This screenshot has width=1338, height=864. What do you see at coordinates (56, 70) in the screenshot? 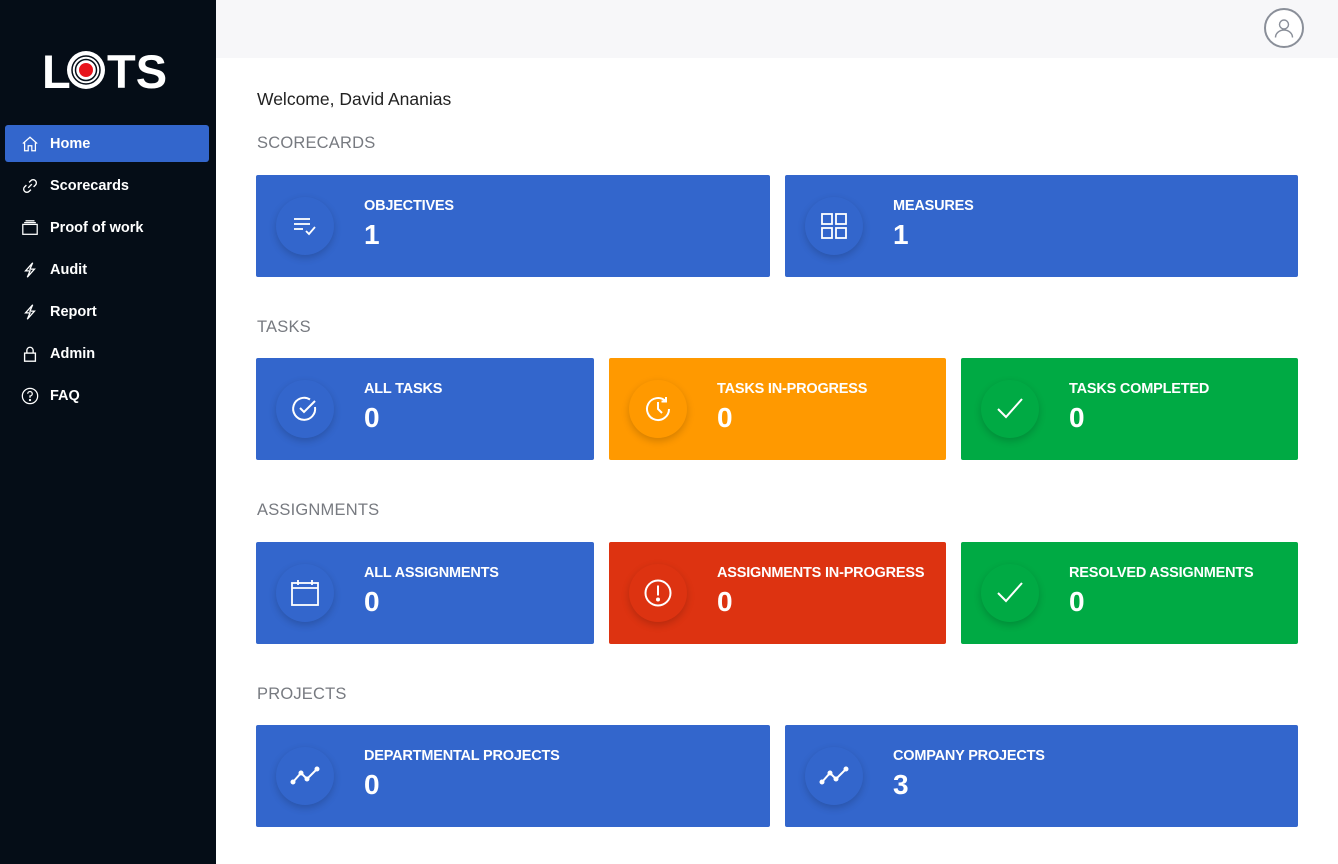
I see `svg-text: L` at bounding box center [56, 70].